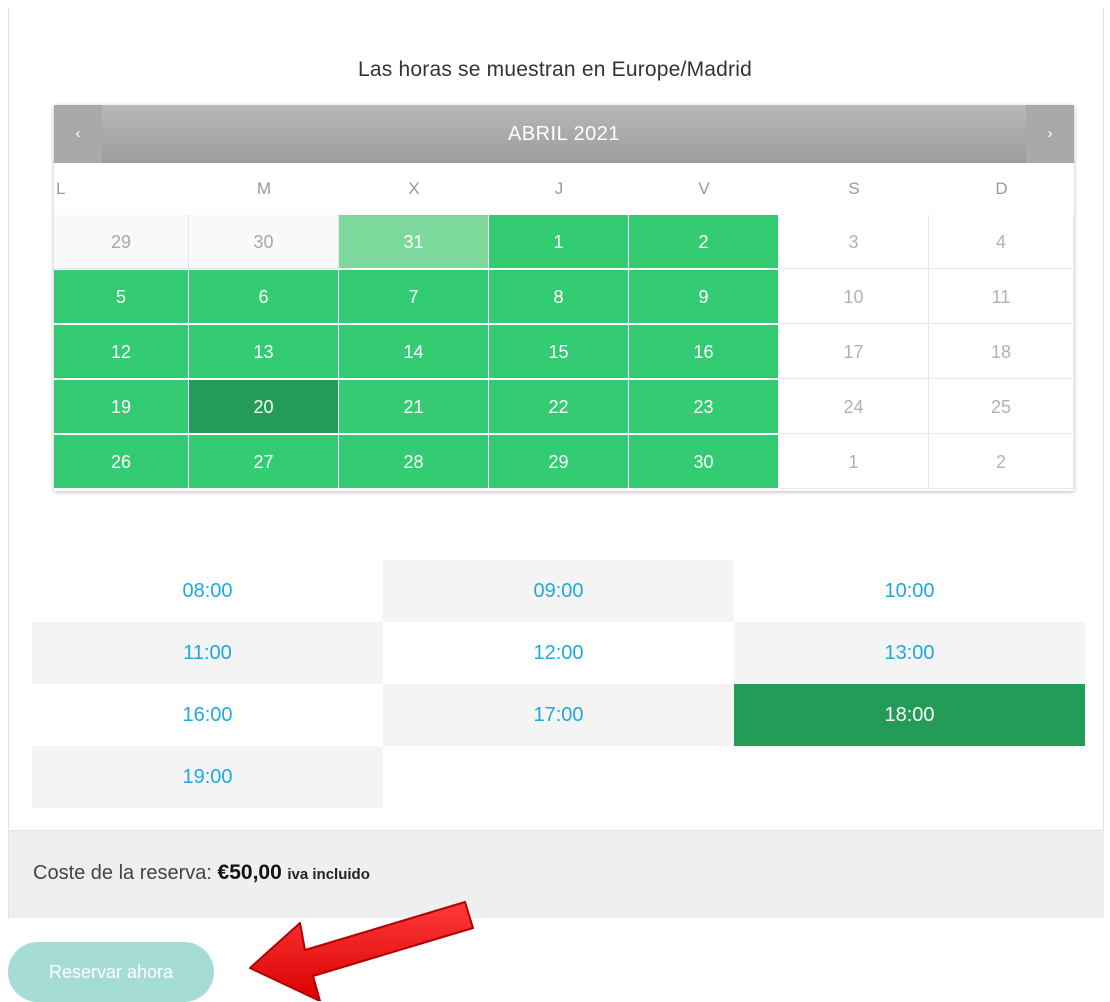  What do you see at coordinates (207, 591) in the screenshot?
I see `time-slot: 08:00` at bounding box center [207, 591].